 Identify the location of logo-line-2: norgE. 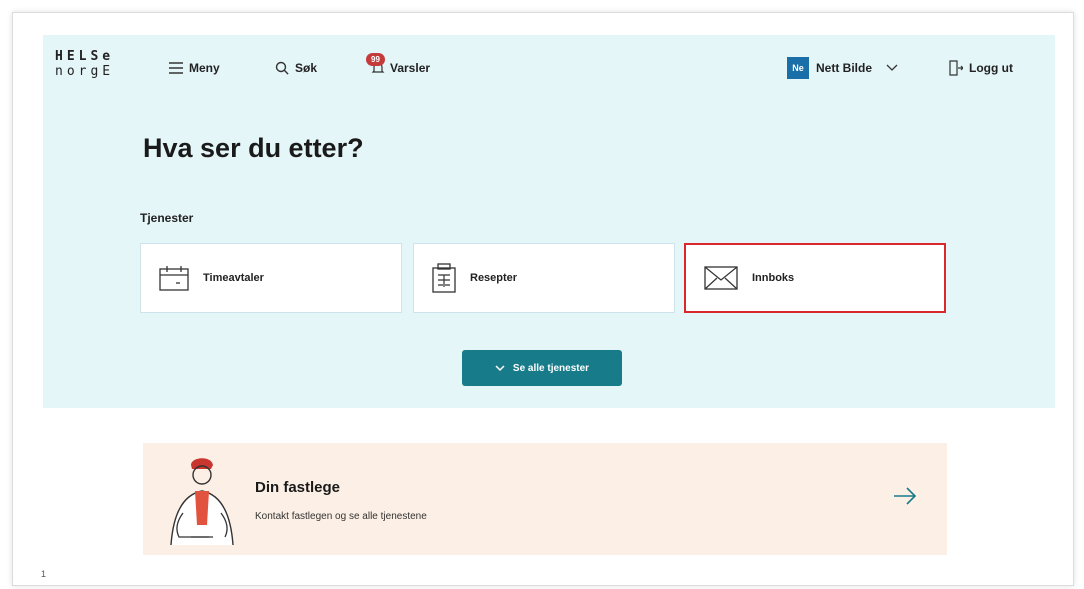
(85, 71).